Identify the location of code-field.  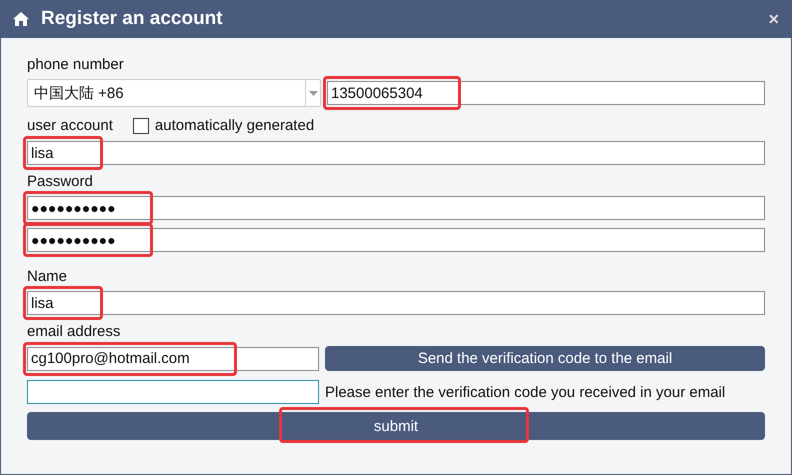
(173, 392).